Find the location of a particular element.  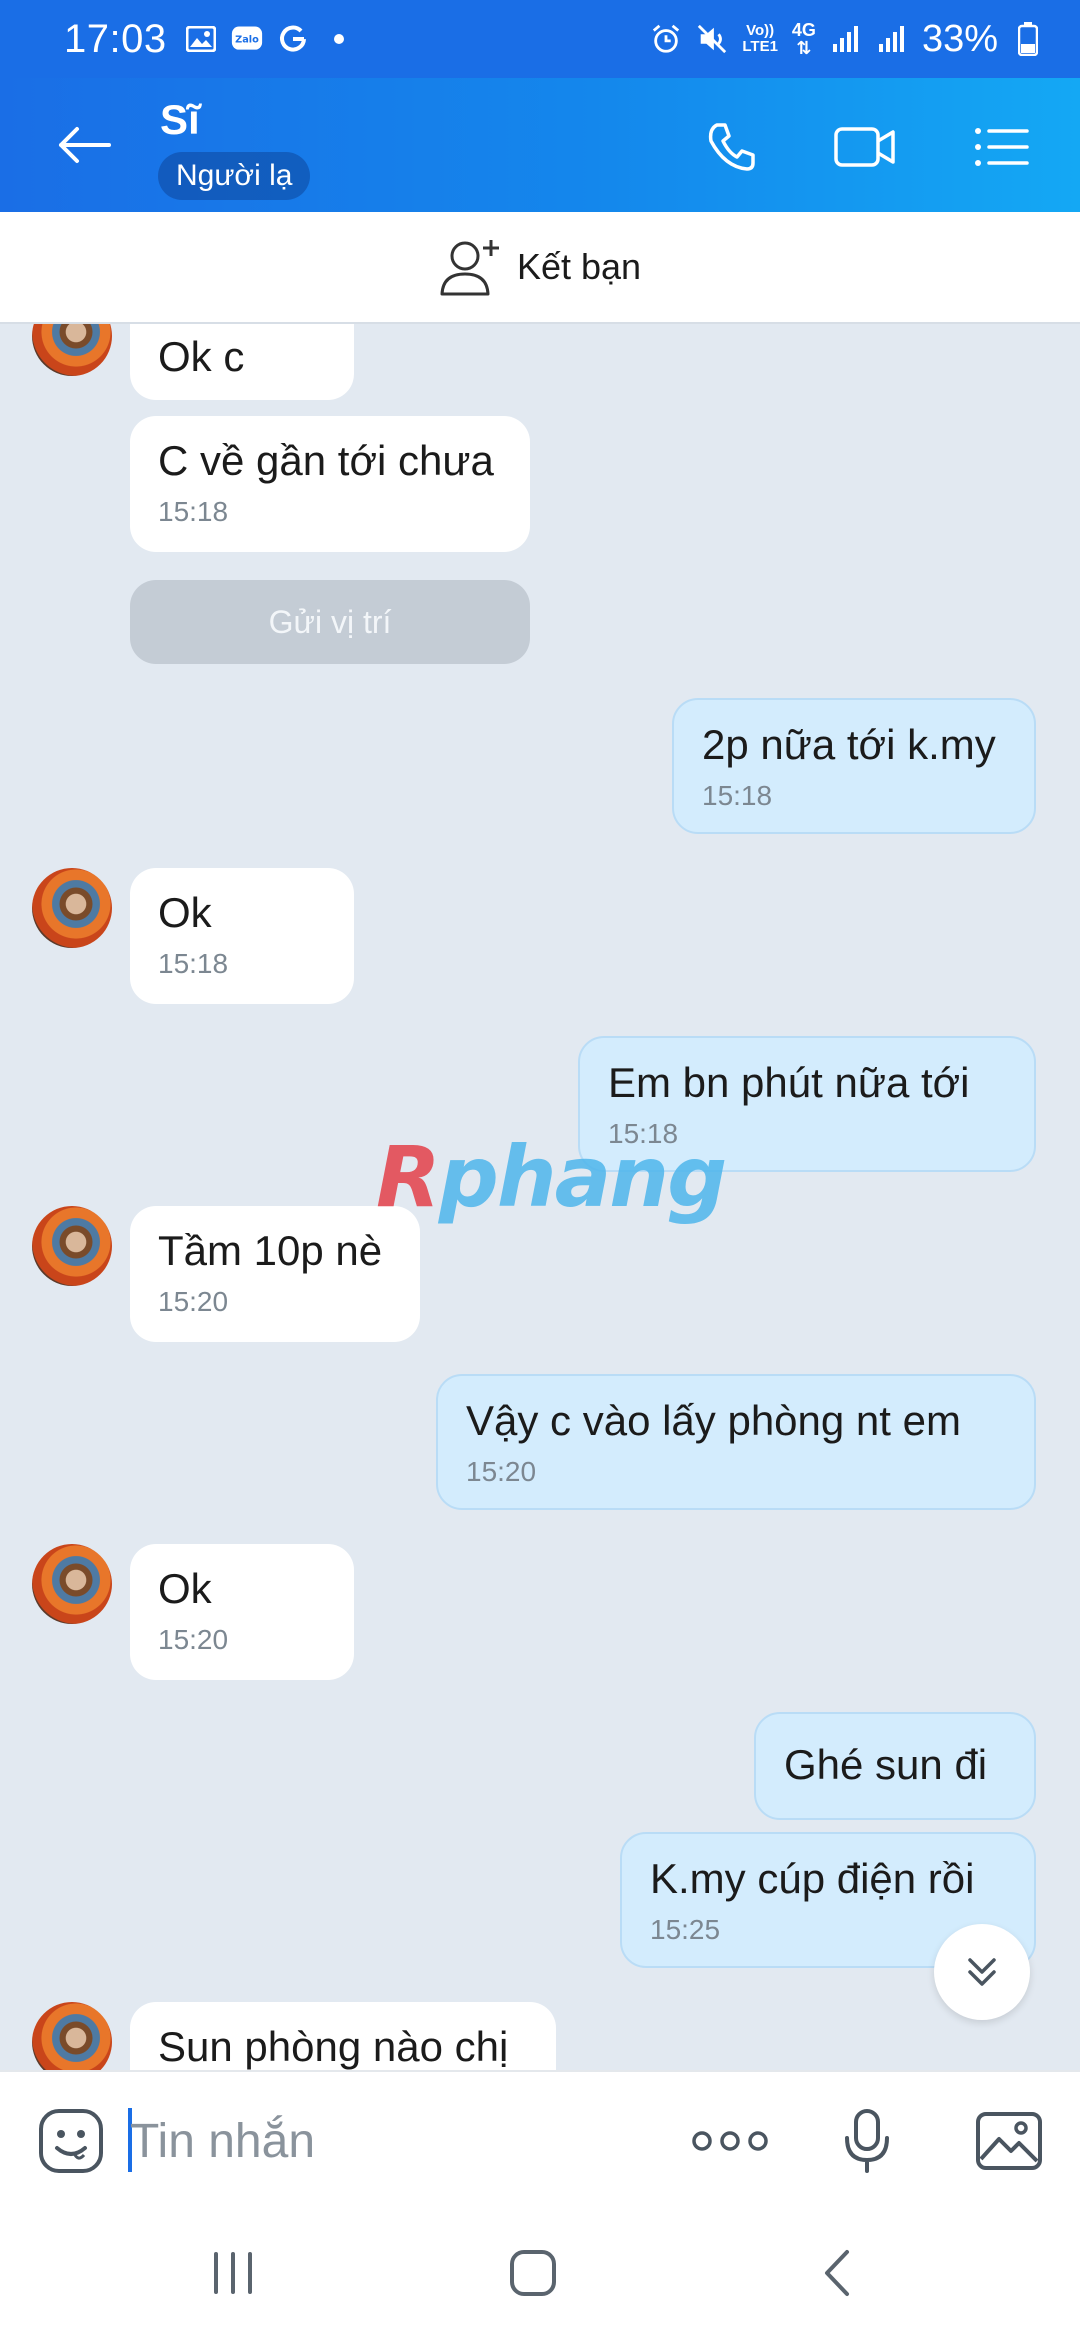

video-call-icon is located at coordinates (864, 147).